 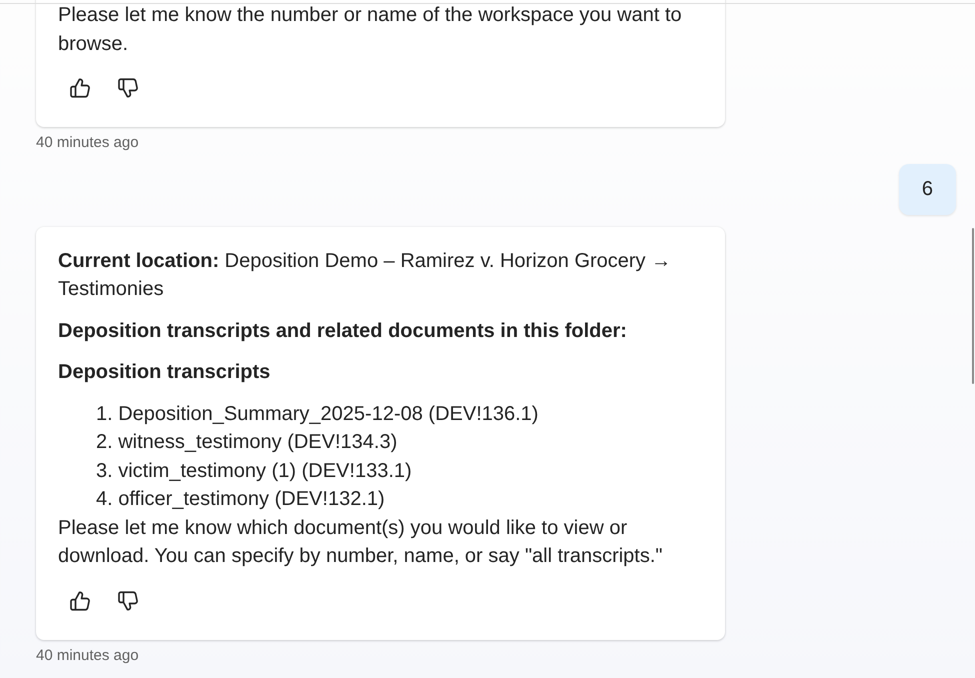 What do you see at coordinates (927, 189) in the screenshot?
I see `user-message: 6` at bounding box center [927, 189].